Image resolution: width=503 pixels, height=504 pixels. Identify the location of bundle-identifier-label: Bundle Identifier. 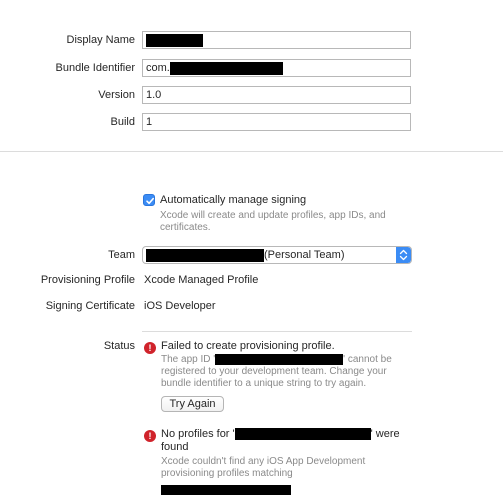
(95, 68).